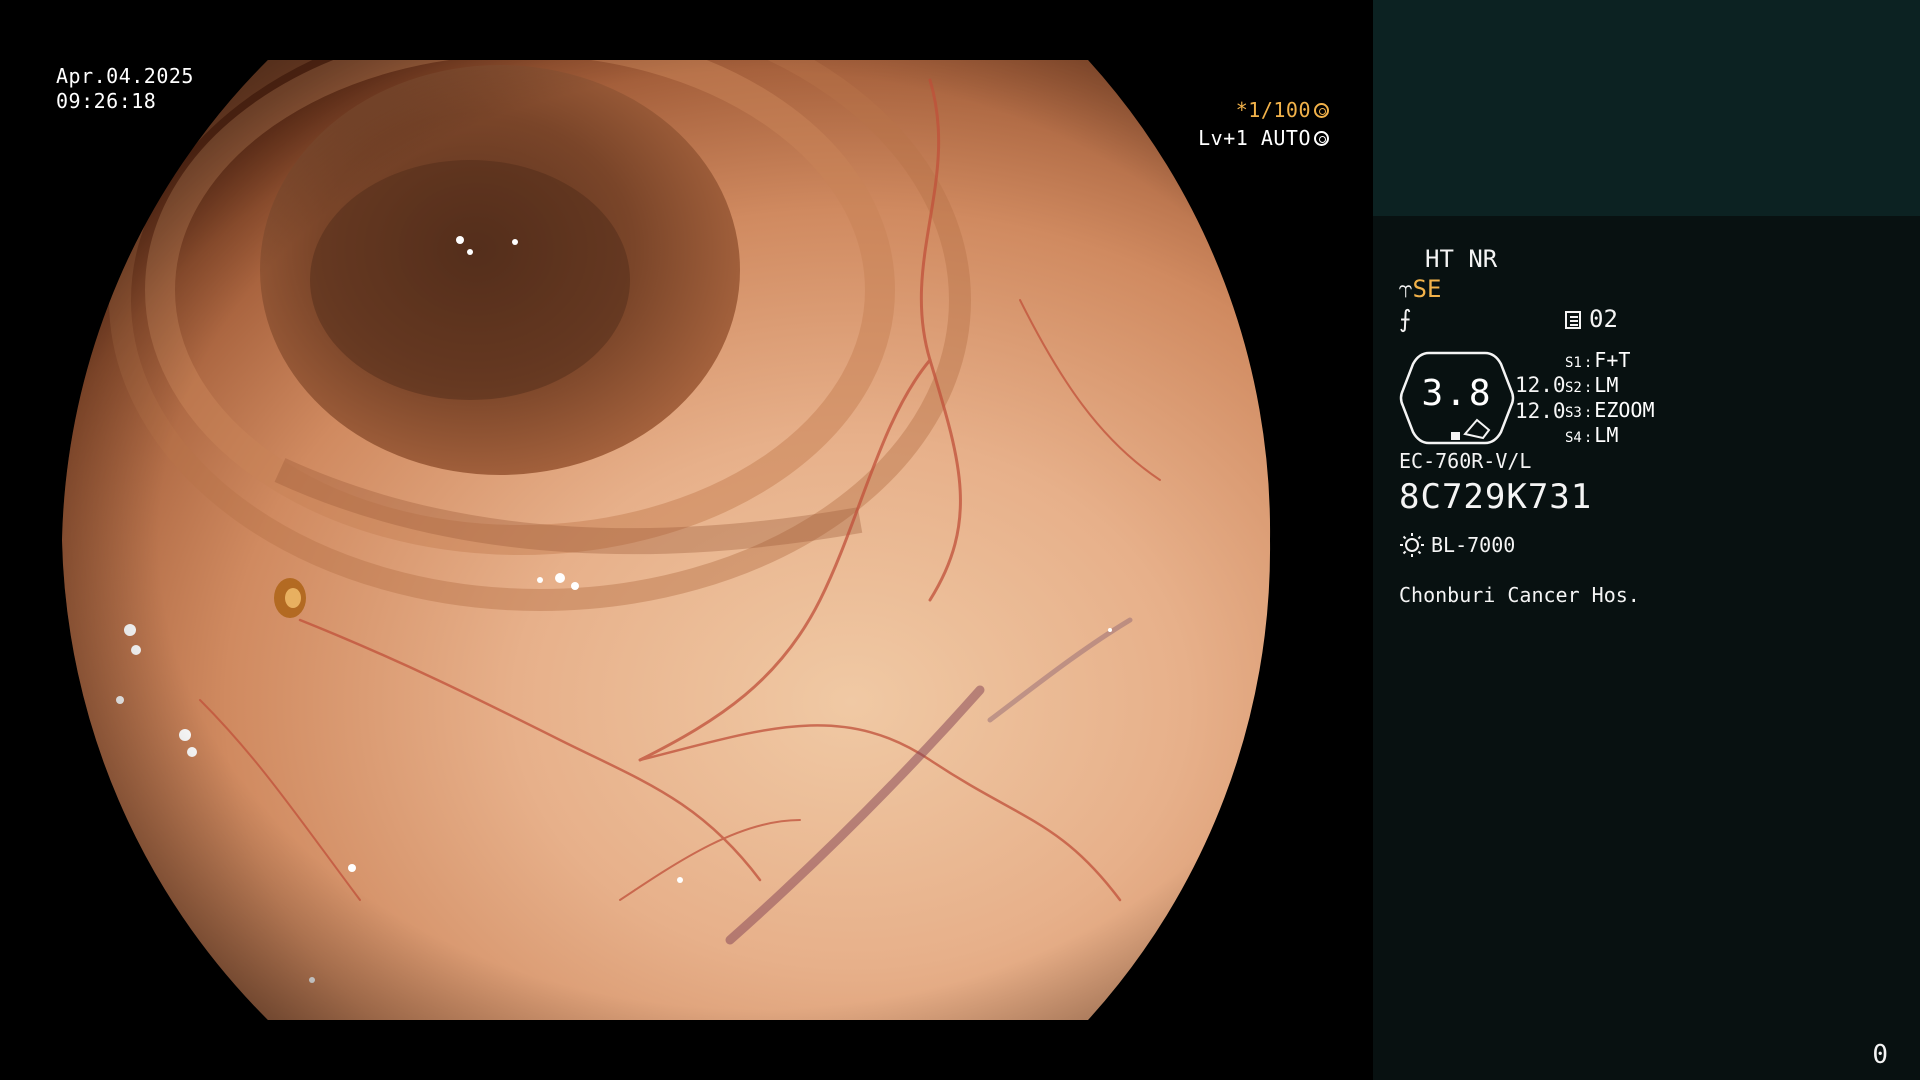 This screenshot has width=1920, height=1080. I want to click on switch-value: EZOOM, so click(1624, 410).